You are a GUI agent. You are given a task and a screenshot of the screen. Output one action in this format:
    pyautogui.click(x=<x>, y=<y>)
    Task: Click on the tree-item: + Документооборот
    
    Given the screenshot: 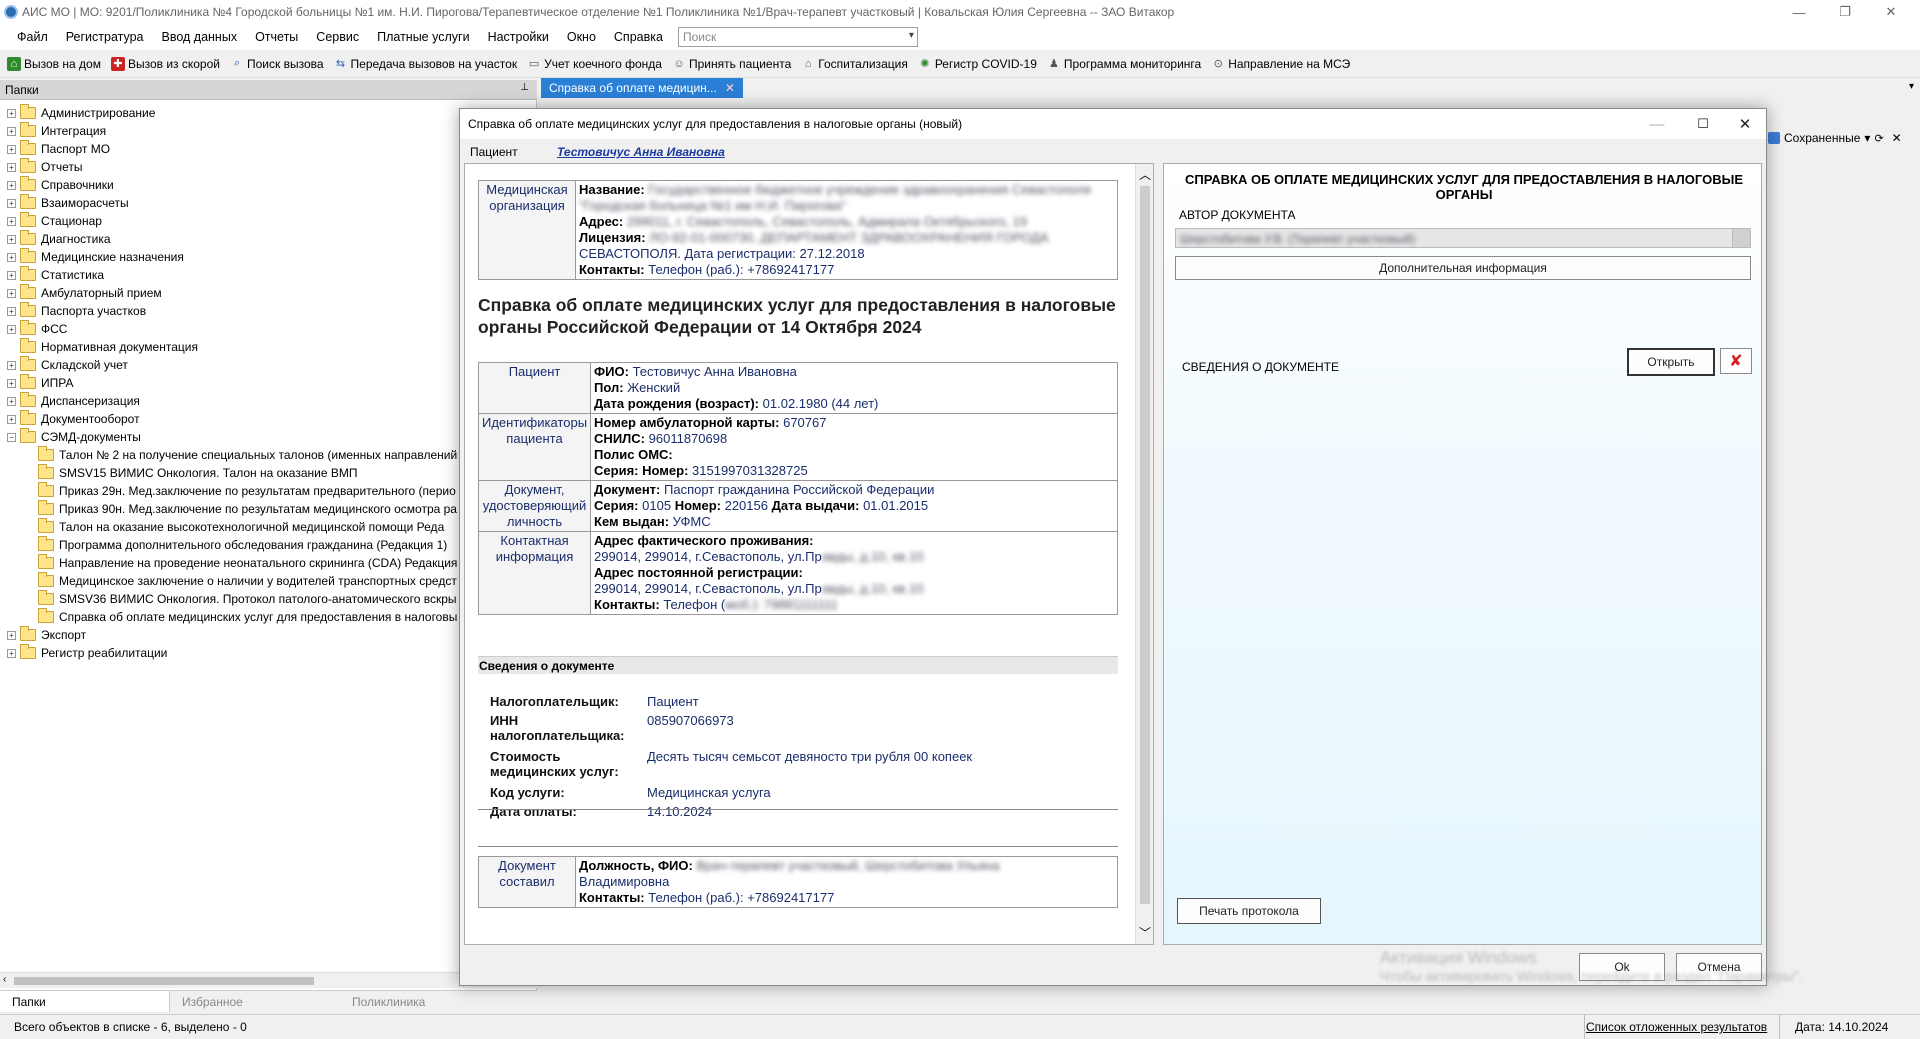 What is the action you would take?
    pyautogui.click(x=230, y=419)
    